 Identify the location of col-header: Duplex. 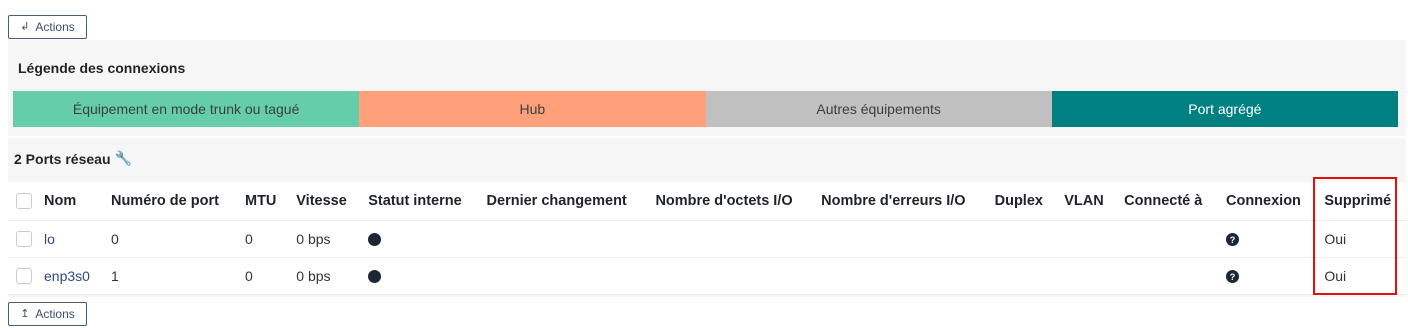
(1021, 201).